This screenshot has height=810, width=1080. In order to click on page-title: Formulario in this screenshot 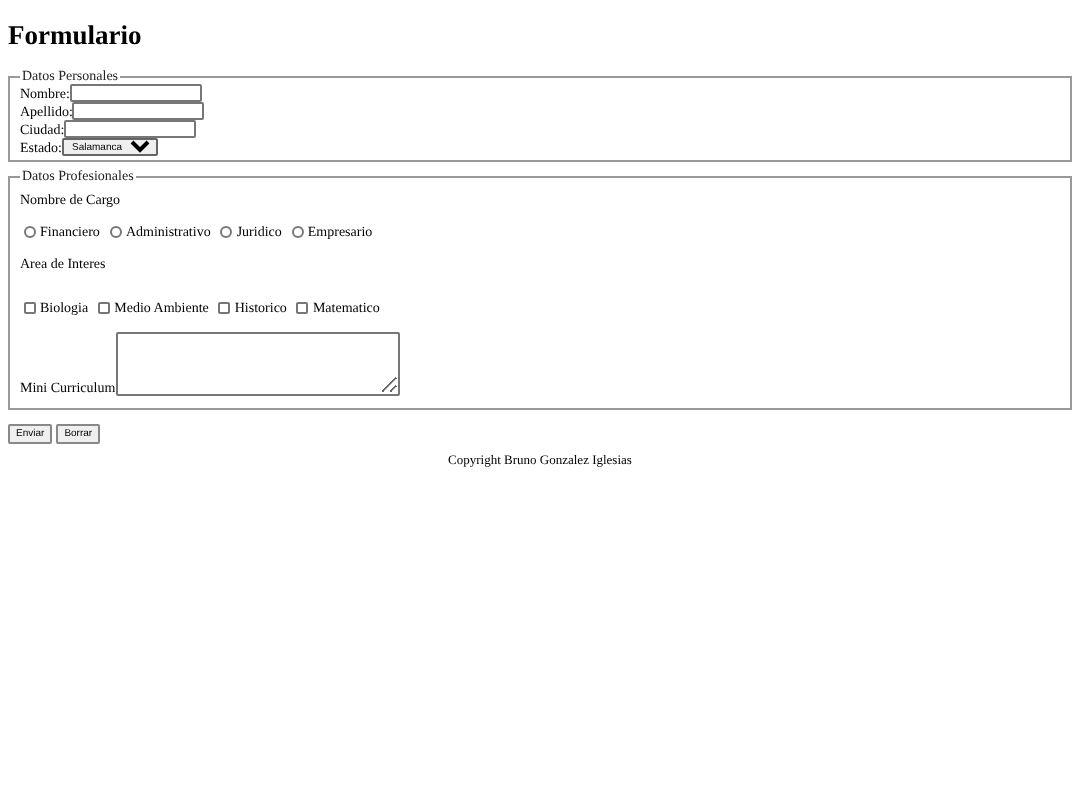, I will do `click(76, 36)`.